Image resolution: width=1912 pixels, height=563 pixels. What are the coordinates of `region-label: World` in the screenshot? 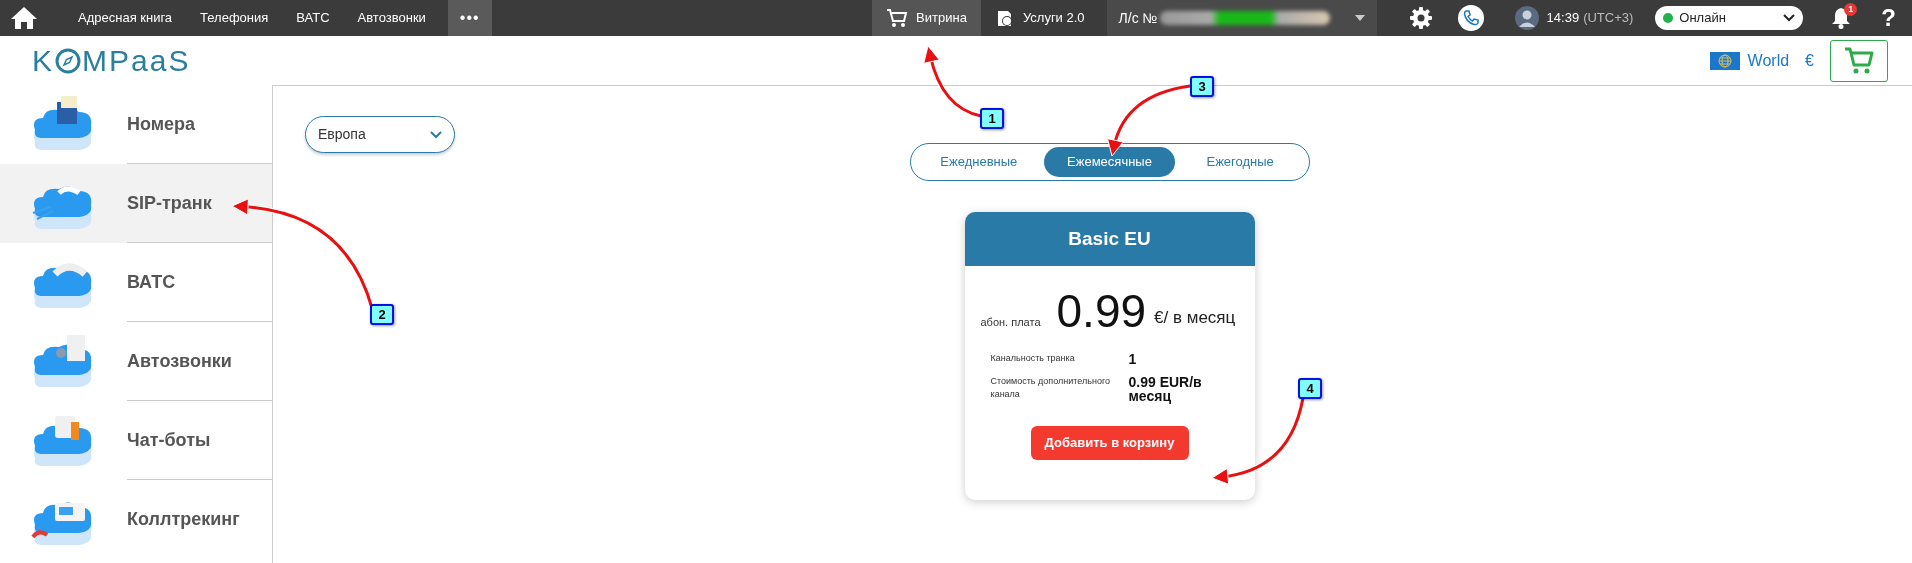 It's located at (1768, 60).